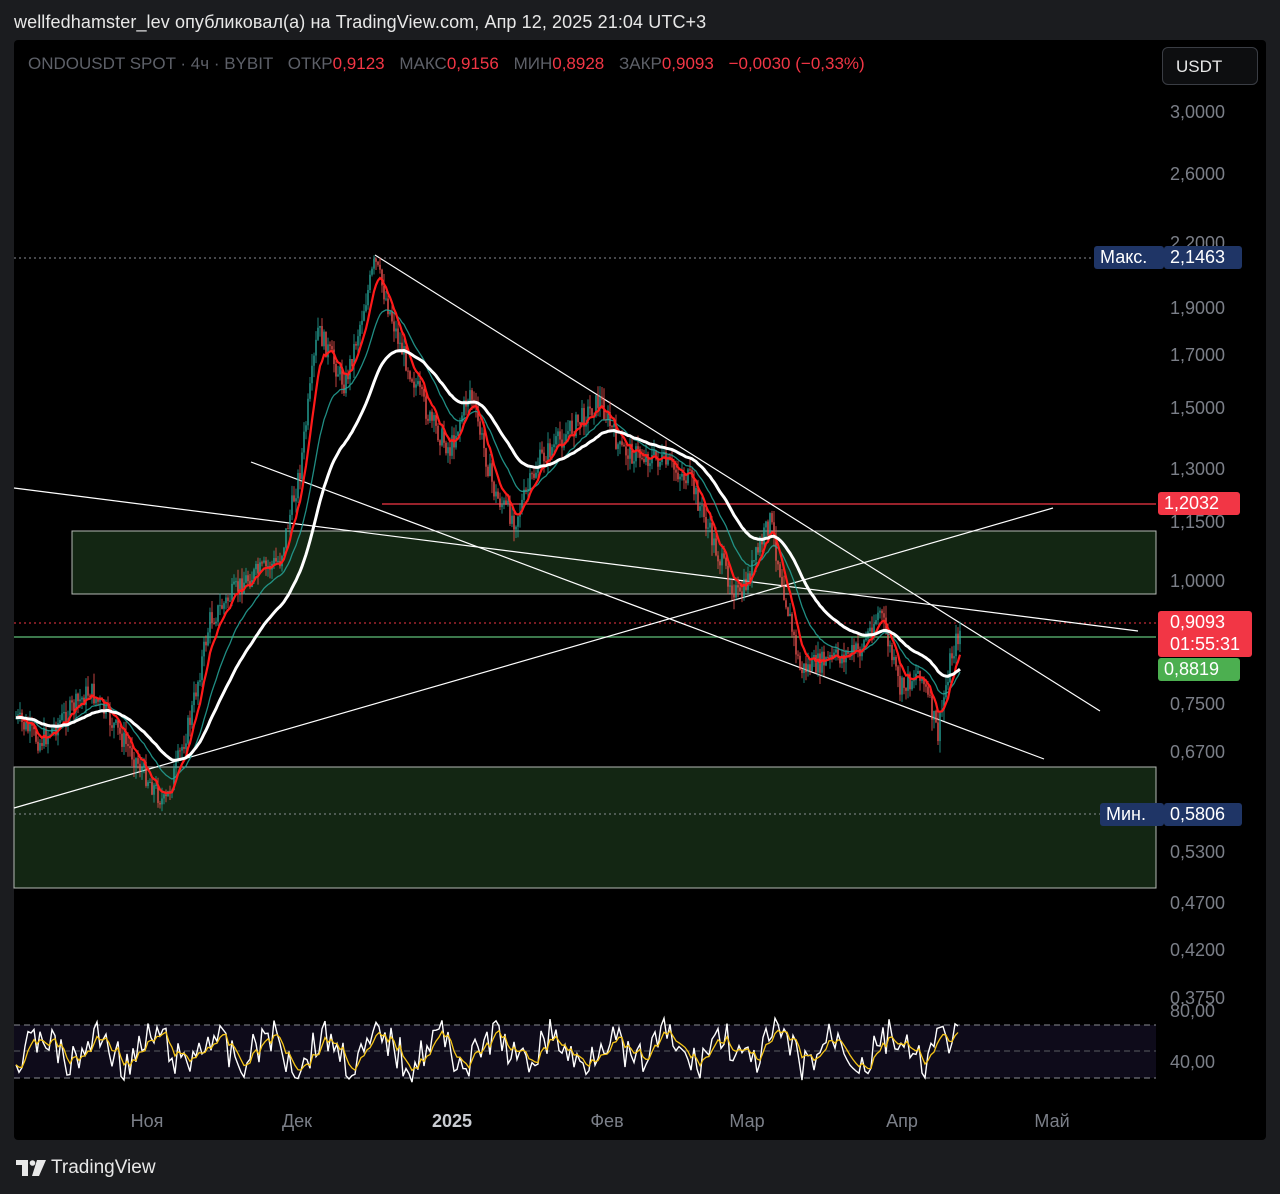 Image resolution: width=1280 pixels, height=1194 pixels. What do you see at coordinates (1199, 503) in the screenshot?
I see `resistance-badge: 1,2032` at bounding box center [1199, 503].